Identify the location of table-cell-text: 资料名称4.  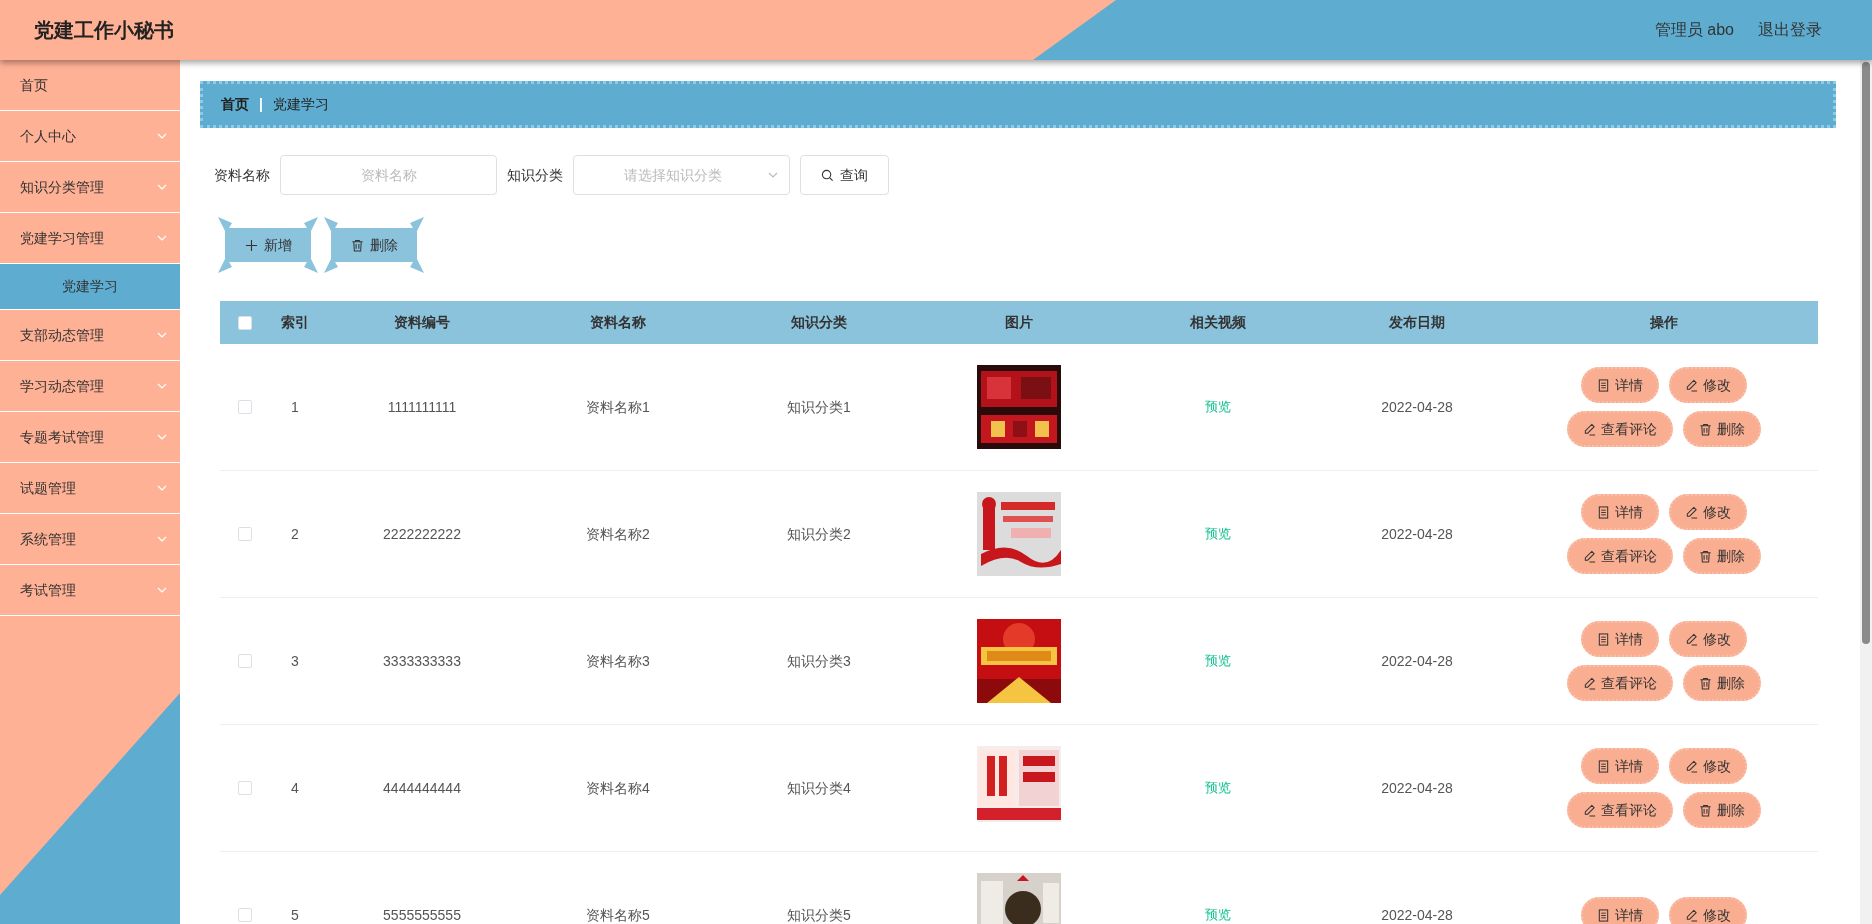
(618, 788).